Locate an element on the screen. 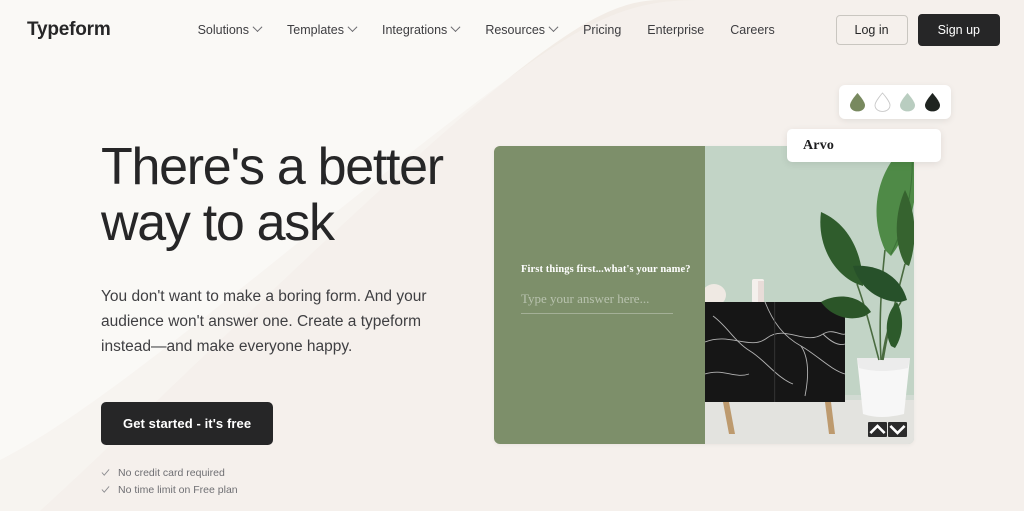 The width and height of the screenshot is (1024, 511). nav-item-integrations: Integrations is located at coordinates (421, 29).